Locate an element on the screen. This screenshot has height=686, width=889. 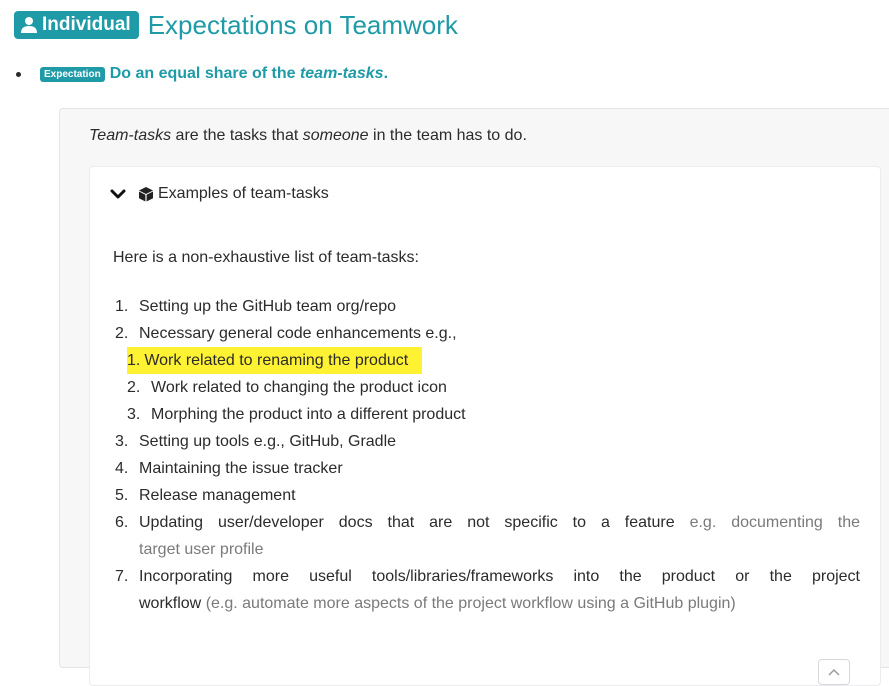
user-icon is located at coordinates (29, 24).